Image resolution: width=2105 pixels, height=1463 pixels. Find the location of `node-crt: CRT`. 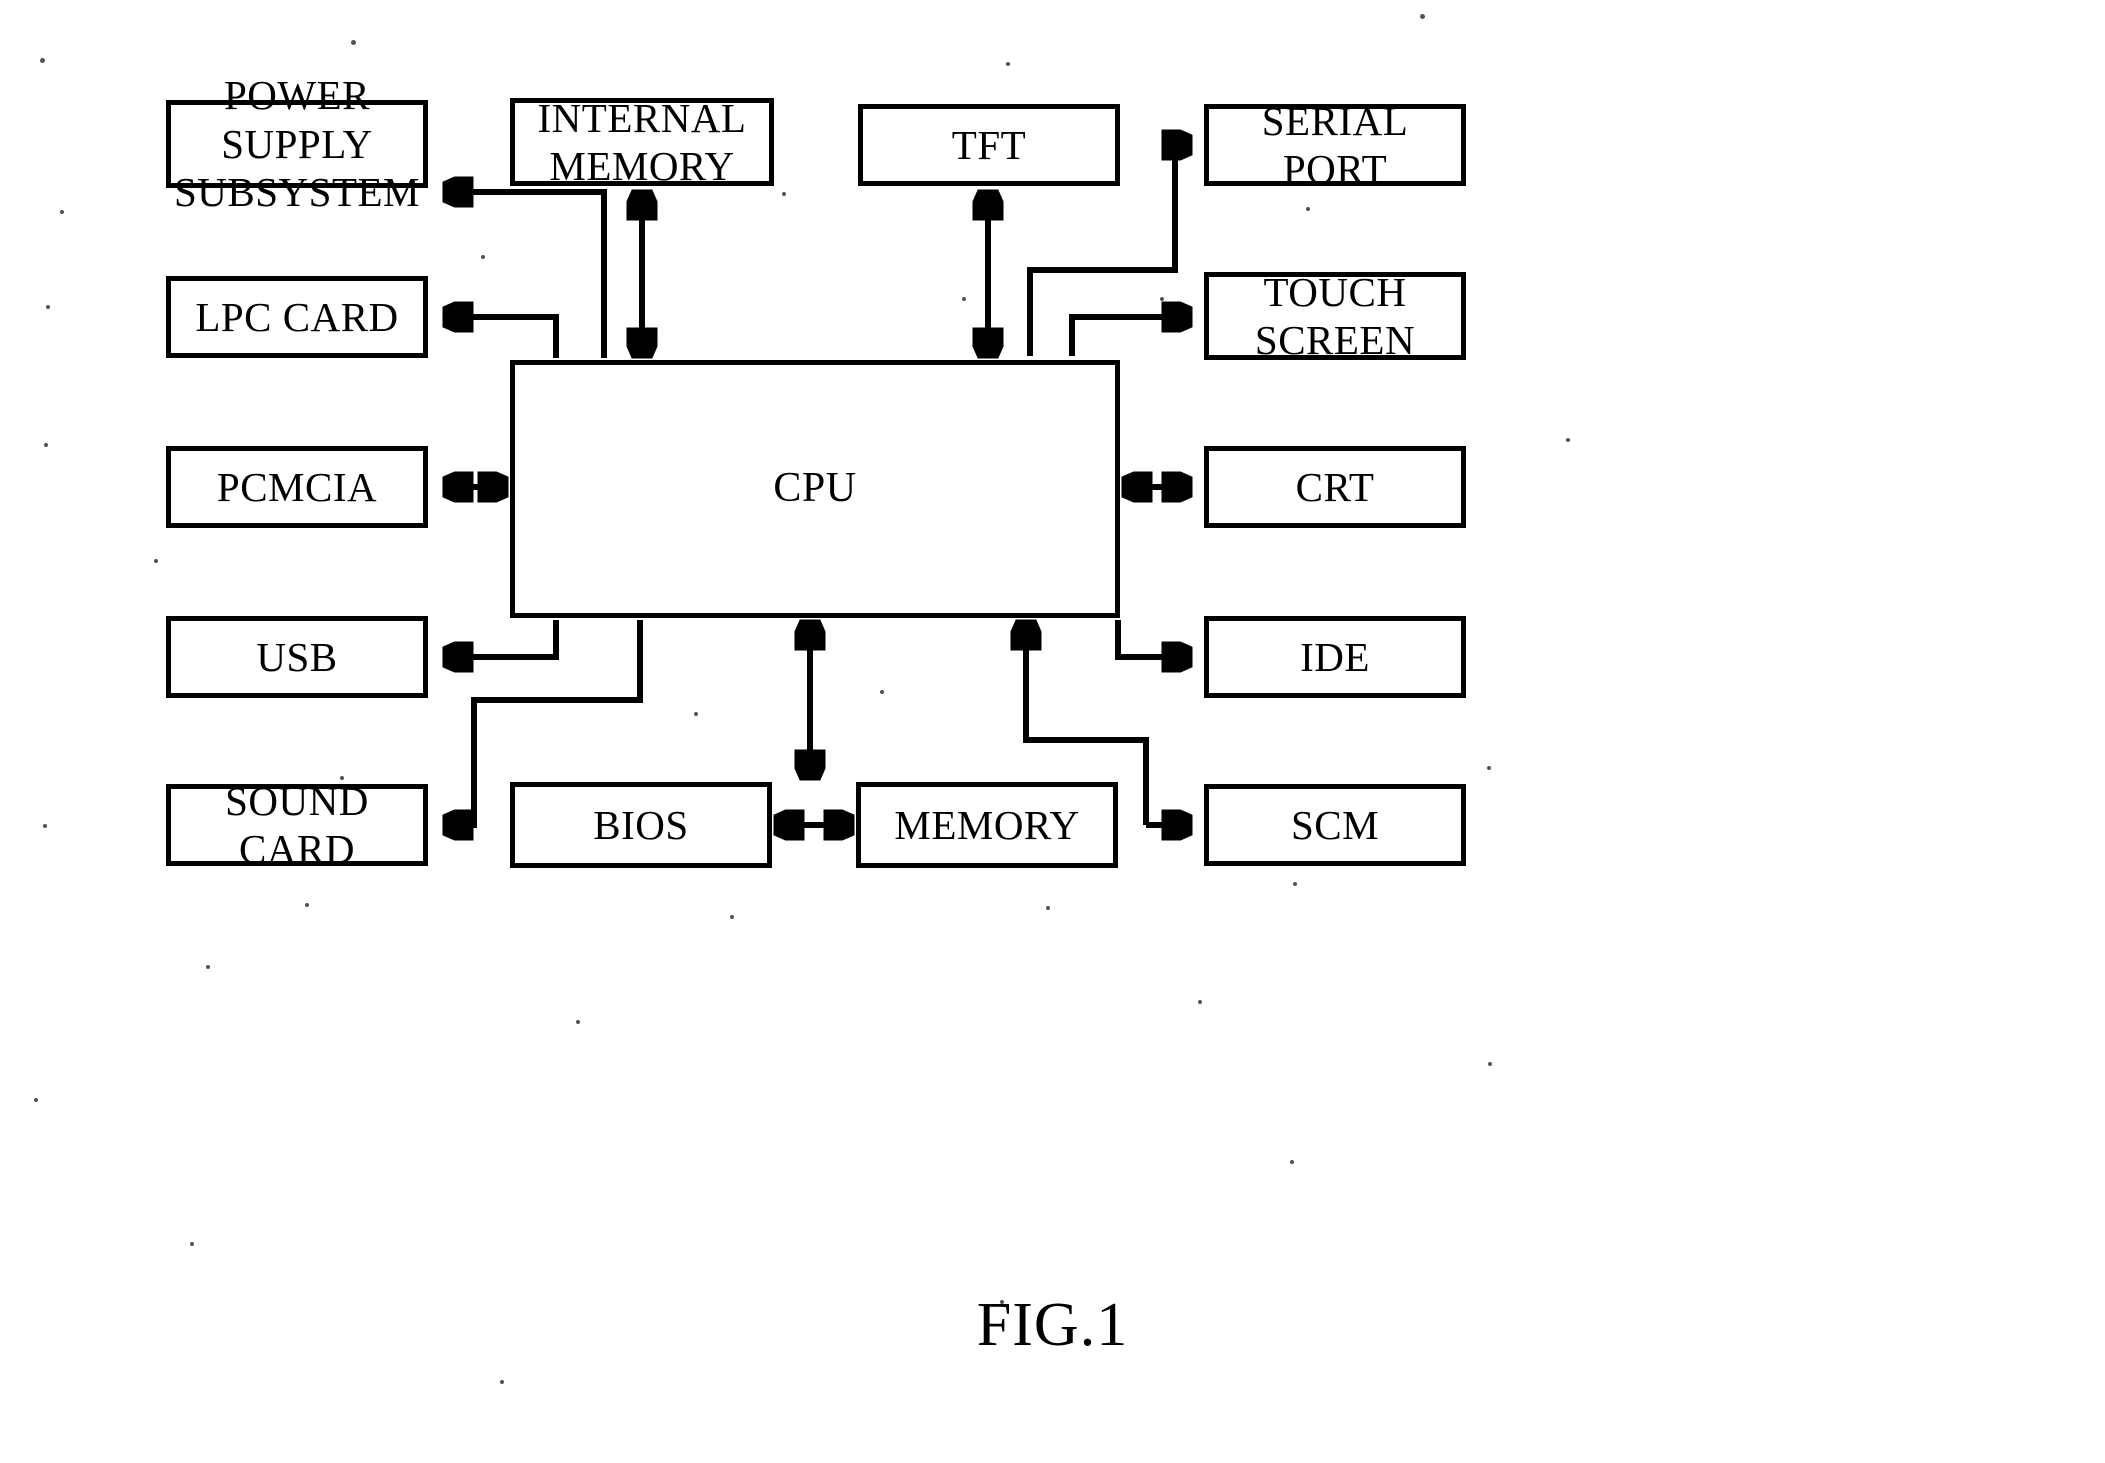

node-crt: CRT is located at coordinates (1335, 487).